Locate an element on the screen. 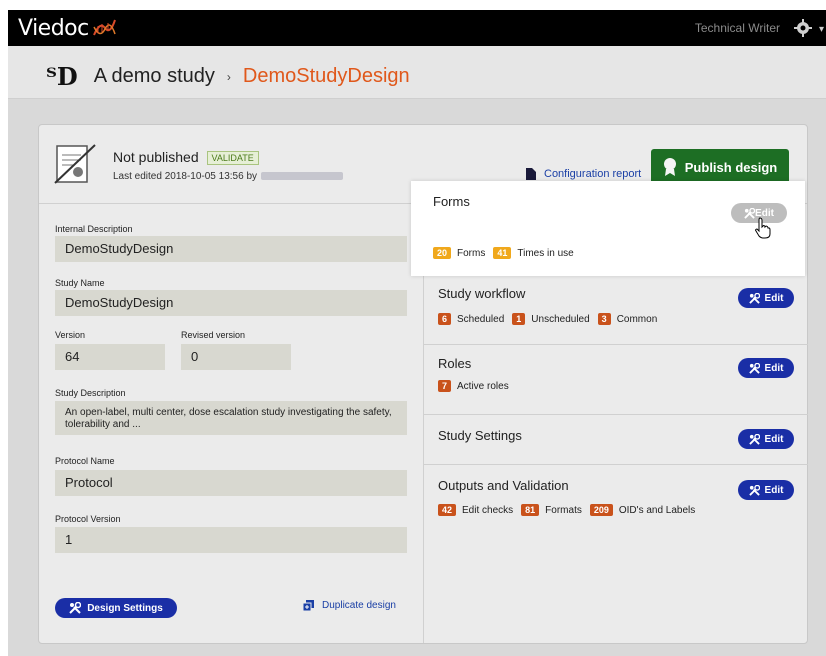 This screenshot has width=826, height=656. configuration-report-label: Configuration report is located at coordinates (593, 174).